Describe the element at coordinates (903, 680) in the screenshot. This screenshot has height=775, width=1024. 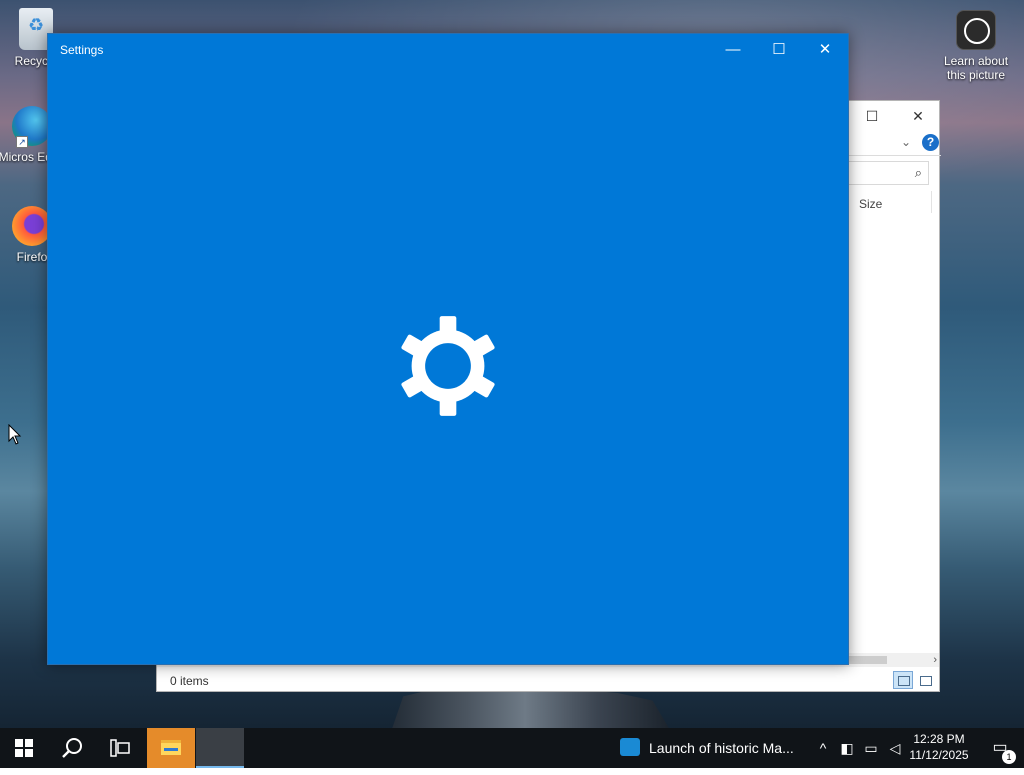
I see `details-view-button` at that location.